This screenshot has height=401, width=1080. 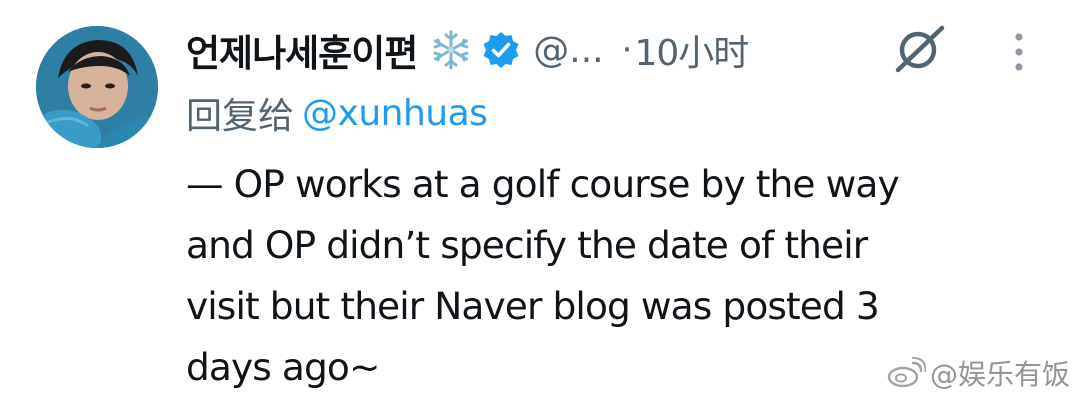 I want to click on watermark-text: @娱乐有饭, so click(x=999, y=374).